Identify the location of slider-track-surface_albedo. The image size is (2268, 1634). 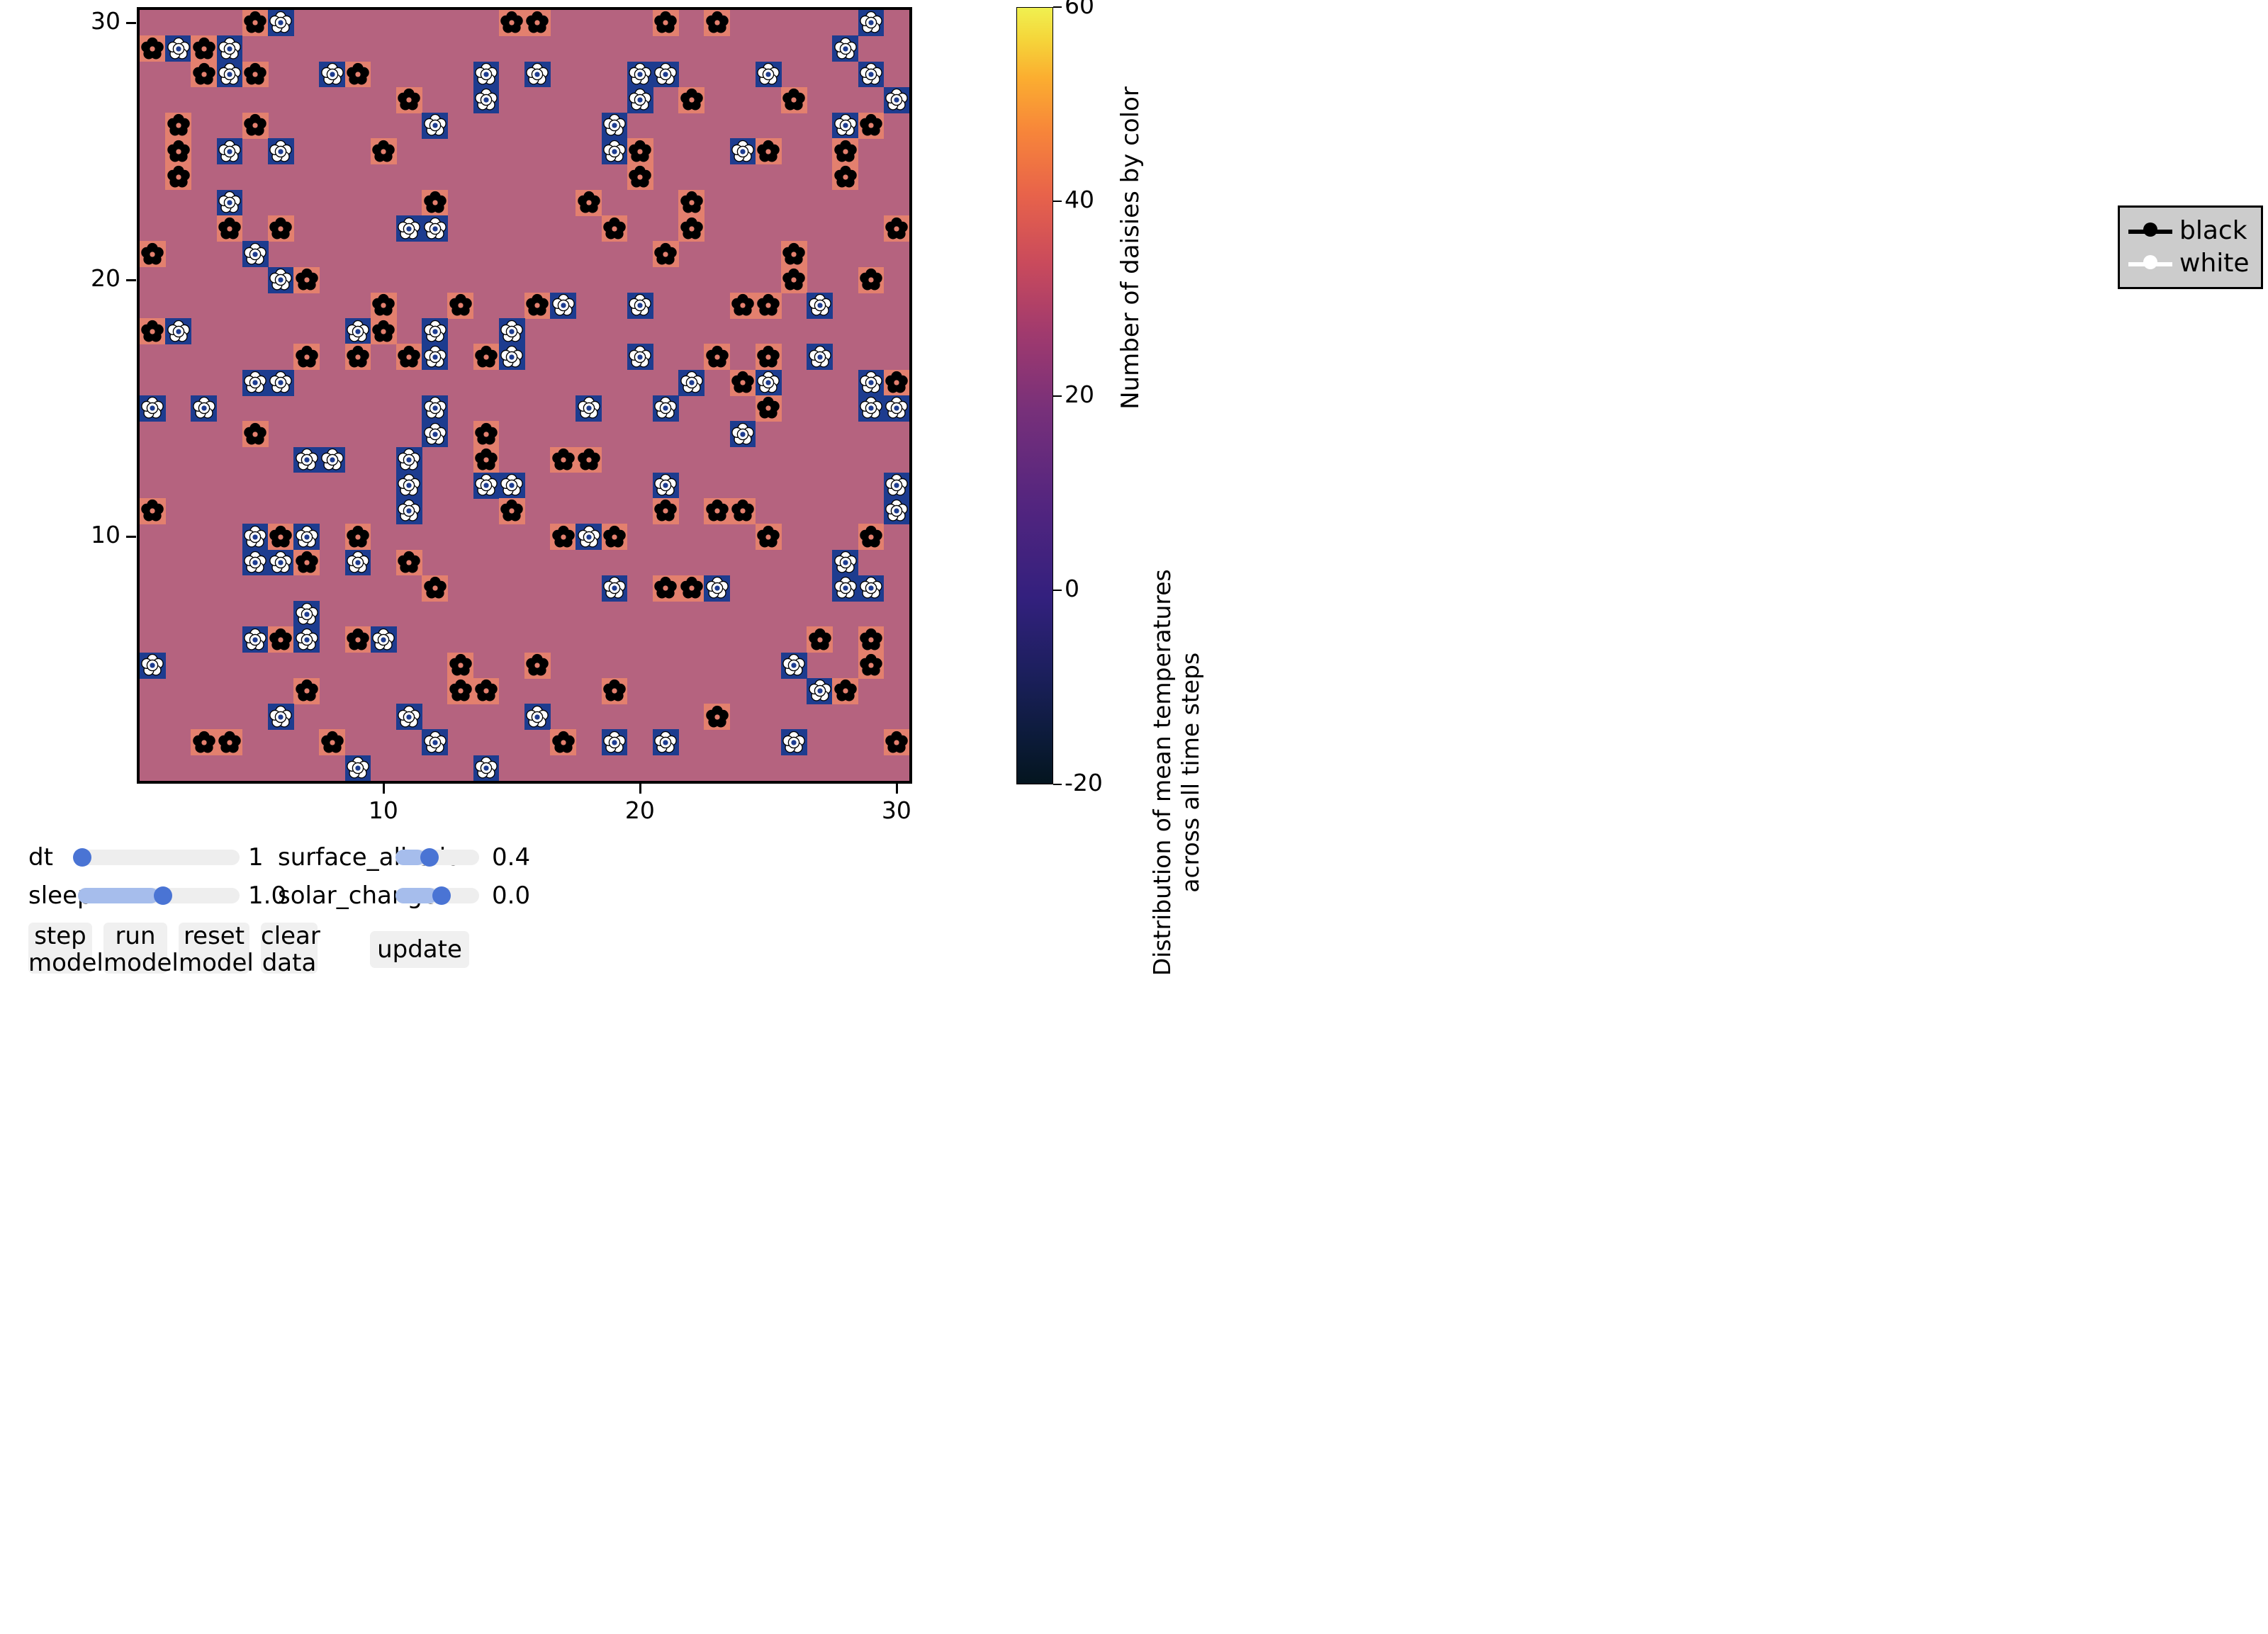
(437, 857).